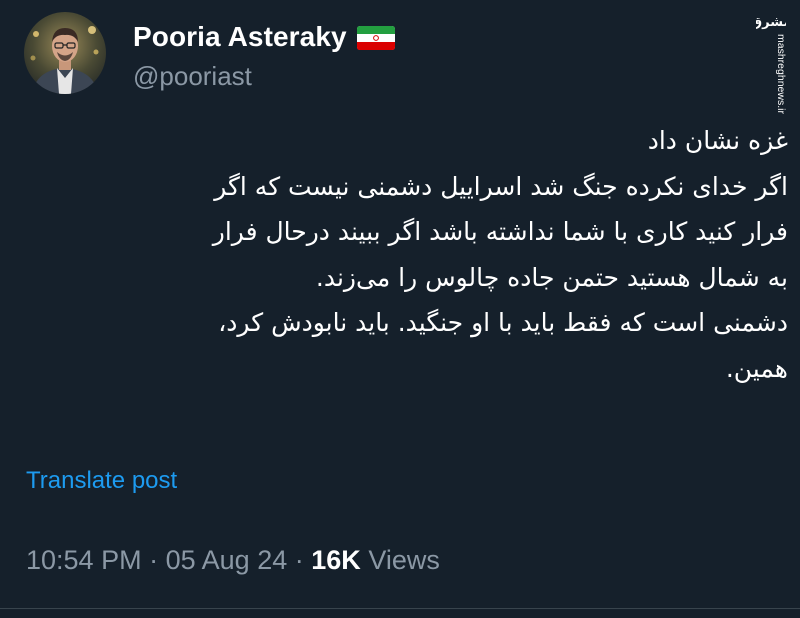 The image size is (800, 618). I want to click on tweet-text-line: همین., so click(756, 368).